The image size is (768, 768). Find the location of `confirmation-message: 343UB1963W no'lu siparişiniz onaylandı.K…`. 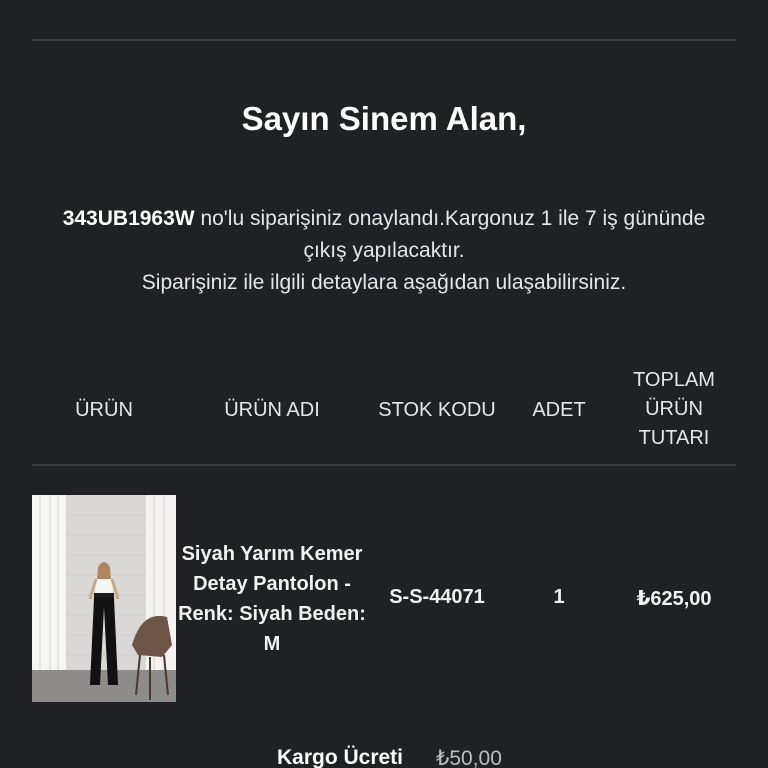

confirmation-message: 343UB1963W no'lu siparişiniz onaylandı.K… is located at coordinates (384, 251).